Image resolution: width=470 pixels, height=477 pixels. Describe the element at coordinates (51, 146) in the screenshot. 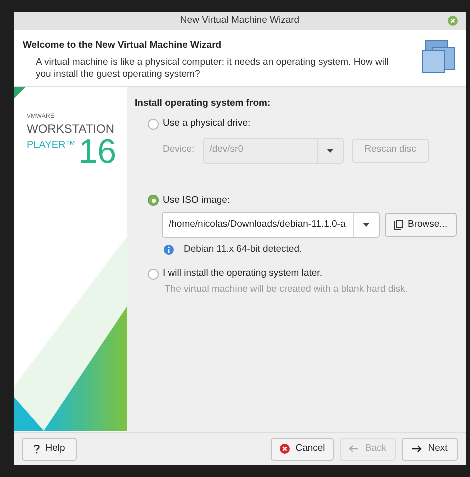

I see `edition-label: PLAYER™` at that location.